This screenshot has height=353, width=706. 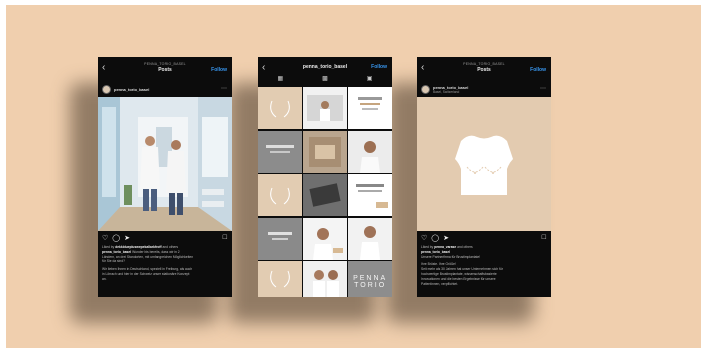 I want to click on phone3-caption-line: Patientinnen, verpflichtet., so click(x=440, y=283).